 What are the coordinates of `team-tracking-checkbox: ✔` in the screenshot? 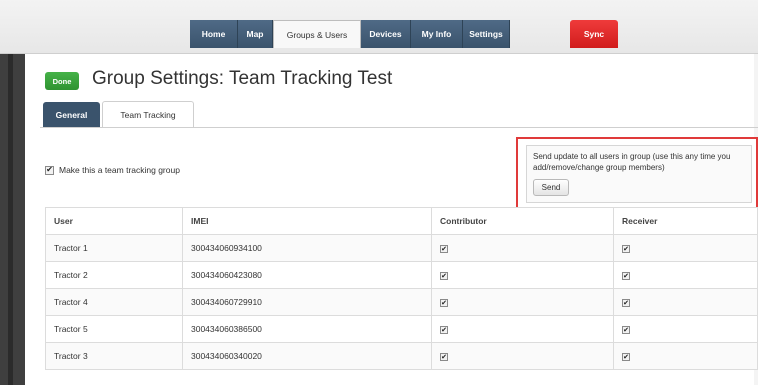 It's located at (49, 170).